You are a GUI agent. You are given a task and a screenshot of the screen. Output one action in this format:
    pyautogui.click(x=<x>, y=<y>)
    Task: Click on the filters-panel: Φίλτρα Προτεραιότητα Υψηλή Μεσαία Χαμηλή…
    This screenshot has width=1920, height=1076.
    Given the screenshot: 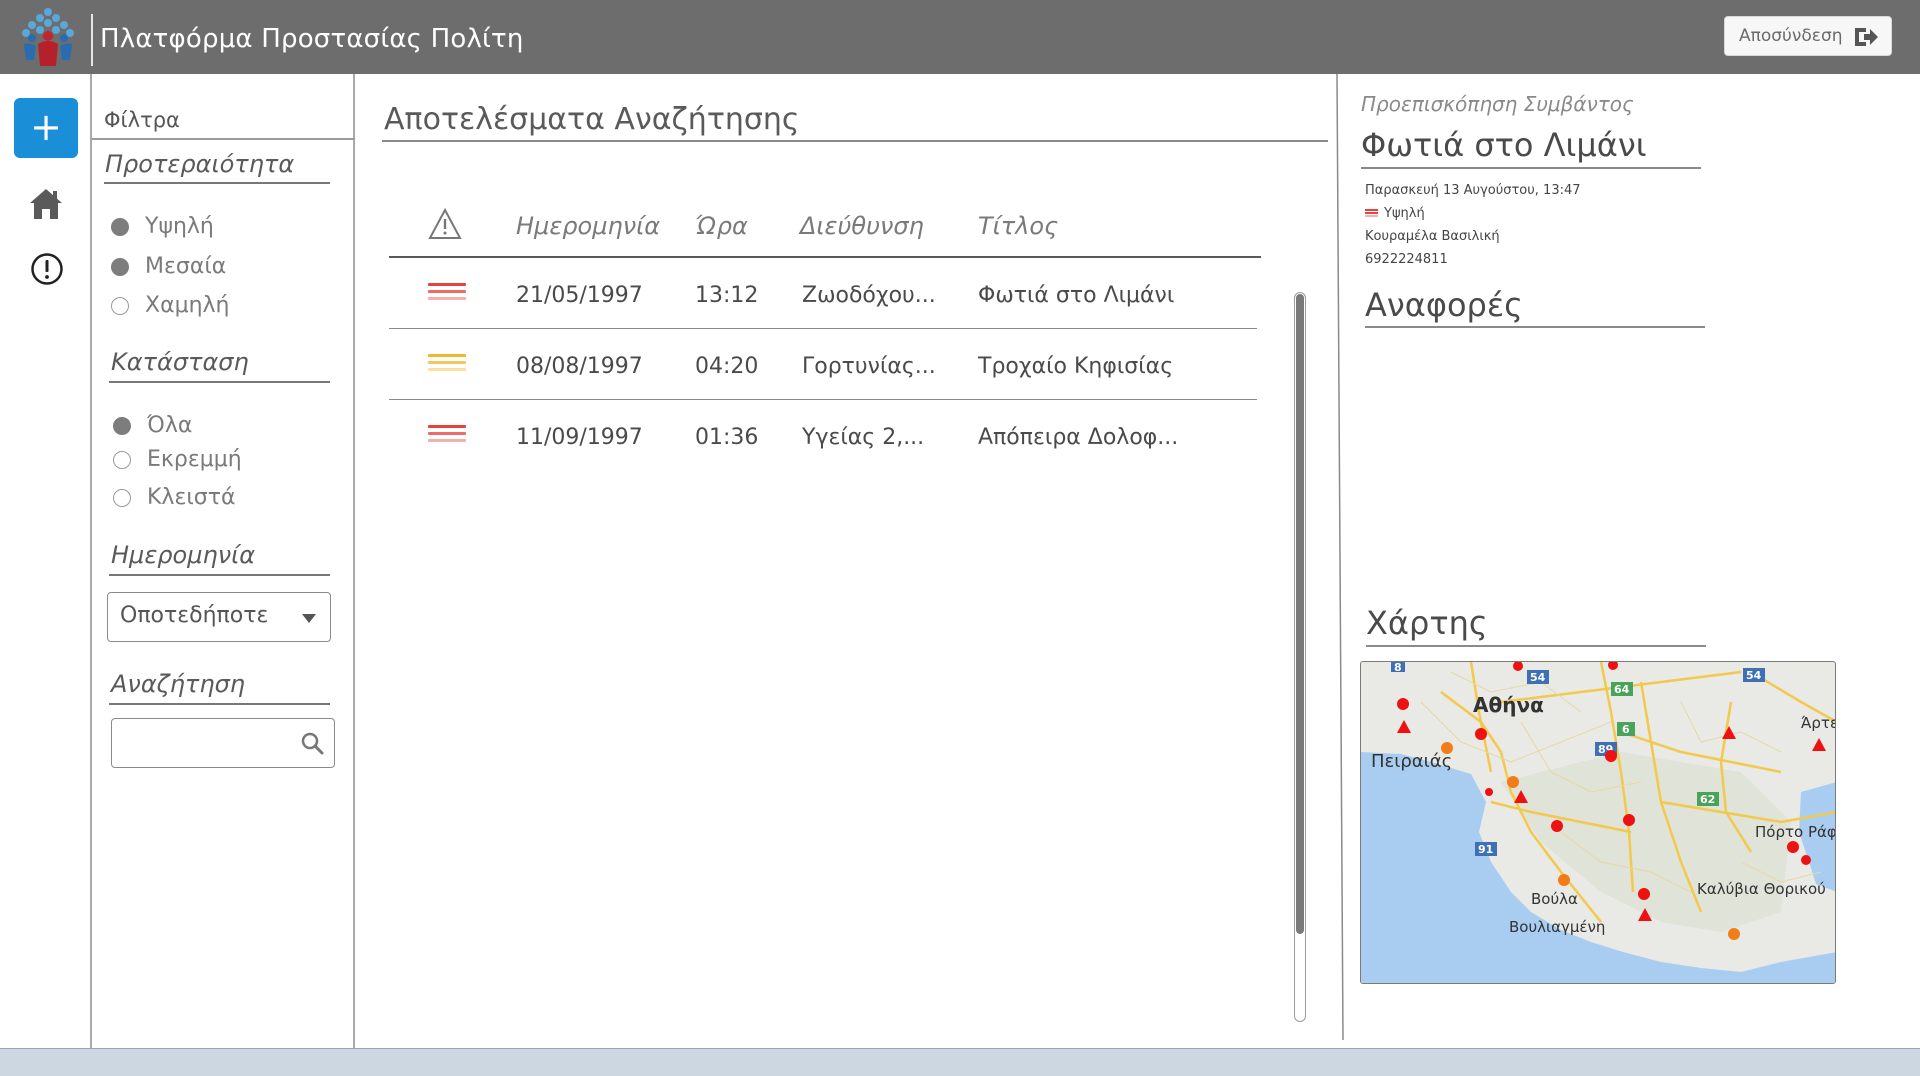 What is the action you would take?
    pyautogui.click(x=223, y=561)
    